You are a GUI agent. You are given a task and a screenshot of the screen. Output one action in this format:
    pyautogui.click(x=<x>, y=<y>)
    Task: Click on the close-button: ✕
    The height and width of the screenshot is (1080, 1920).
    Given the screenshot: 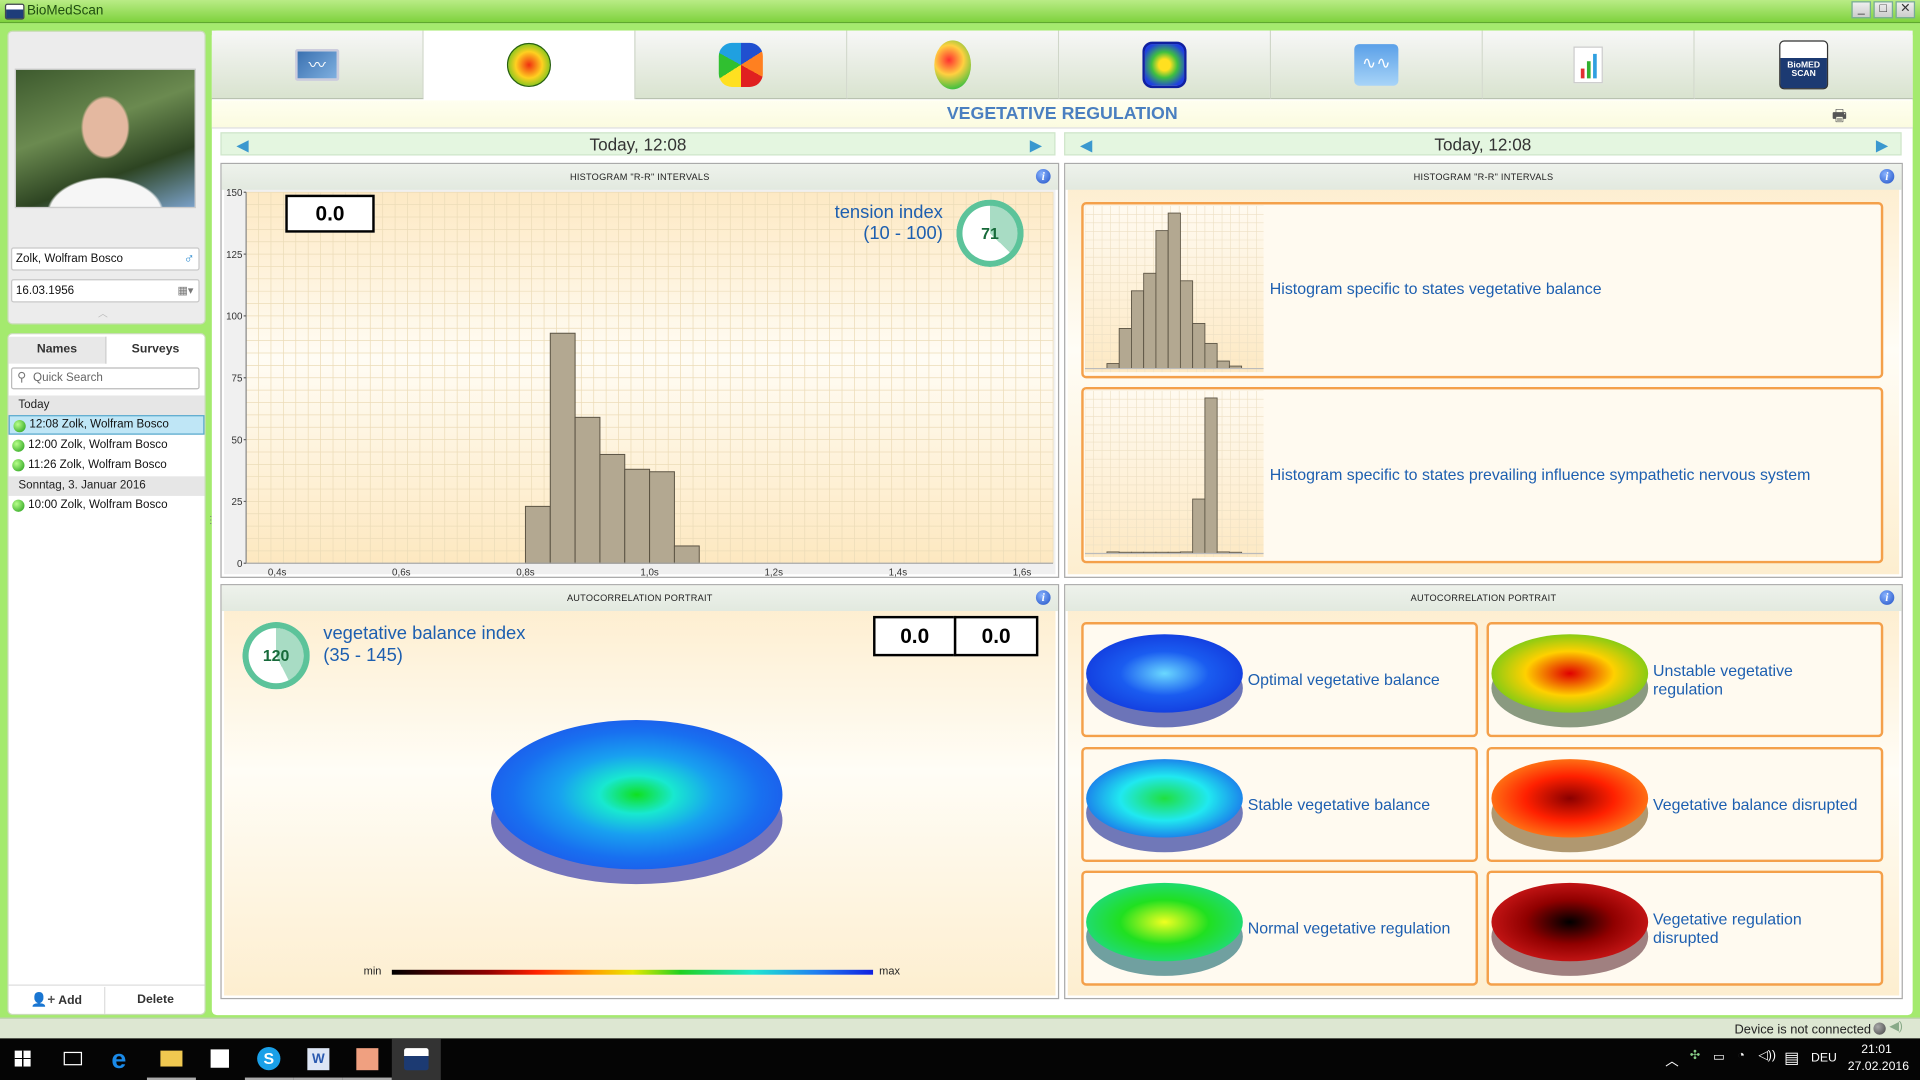 What is the action you would take?
    pyautogui.click(x=1905, y=10)
    